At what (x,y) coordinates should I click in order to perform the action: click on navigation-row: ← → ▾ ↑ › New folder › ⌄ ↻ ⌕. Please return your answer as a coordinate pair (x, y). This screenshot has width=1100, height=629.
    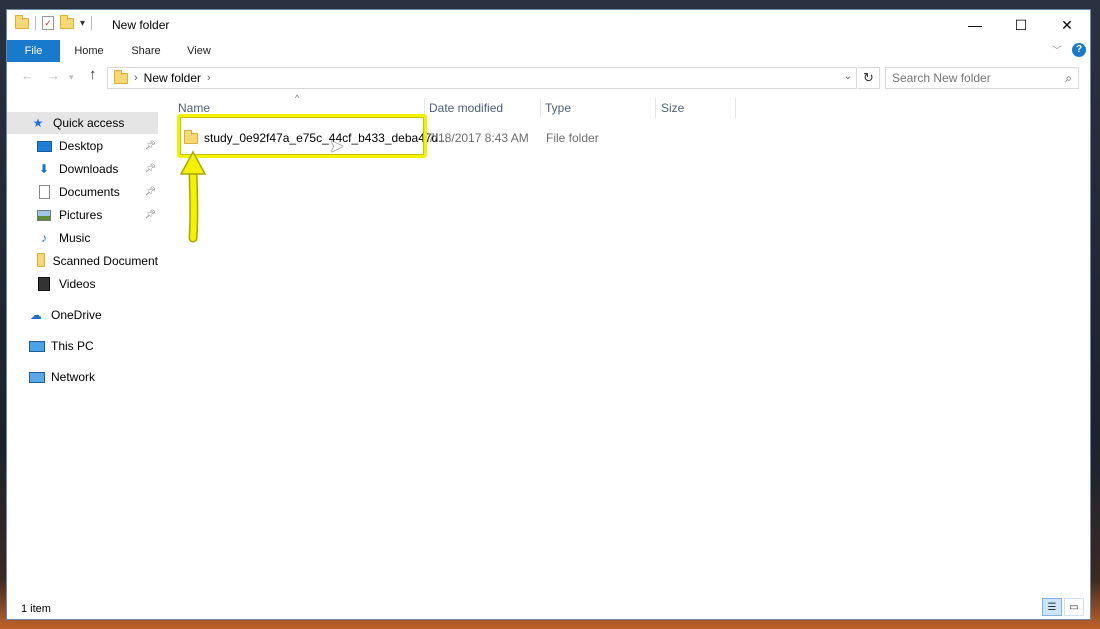
    Looking at the image, I should click on (548, 78).